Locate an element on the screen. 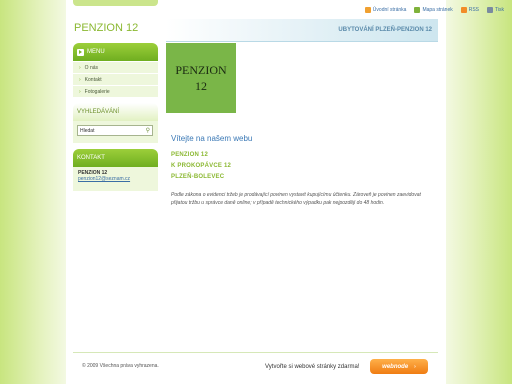 The width and height of the screenshot is (512, 384). create-site-link: Vytvořte si webové stránky zdarma! is located at coordinates (312, 367).